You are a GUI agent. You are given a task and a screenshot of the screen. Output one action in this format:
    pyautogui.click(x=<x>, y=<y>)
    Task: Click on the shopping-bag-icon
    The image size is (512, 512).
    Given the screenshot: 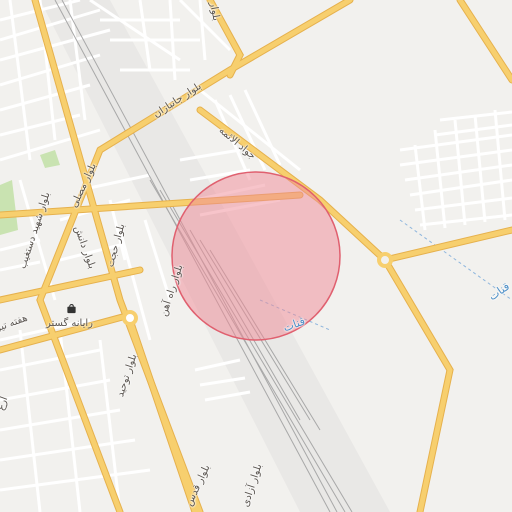 What is the action you would take?
    pyautogui.click(x=71, y=309)
    